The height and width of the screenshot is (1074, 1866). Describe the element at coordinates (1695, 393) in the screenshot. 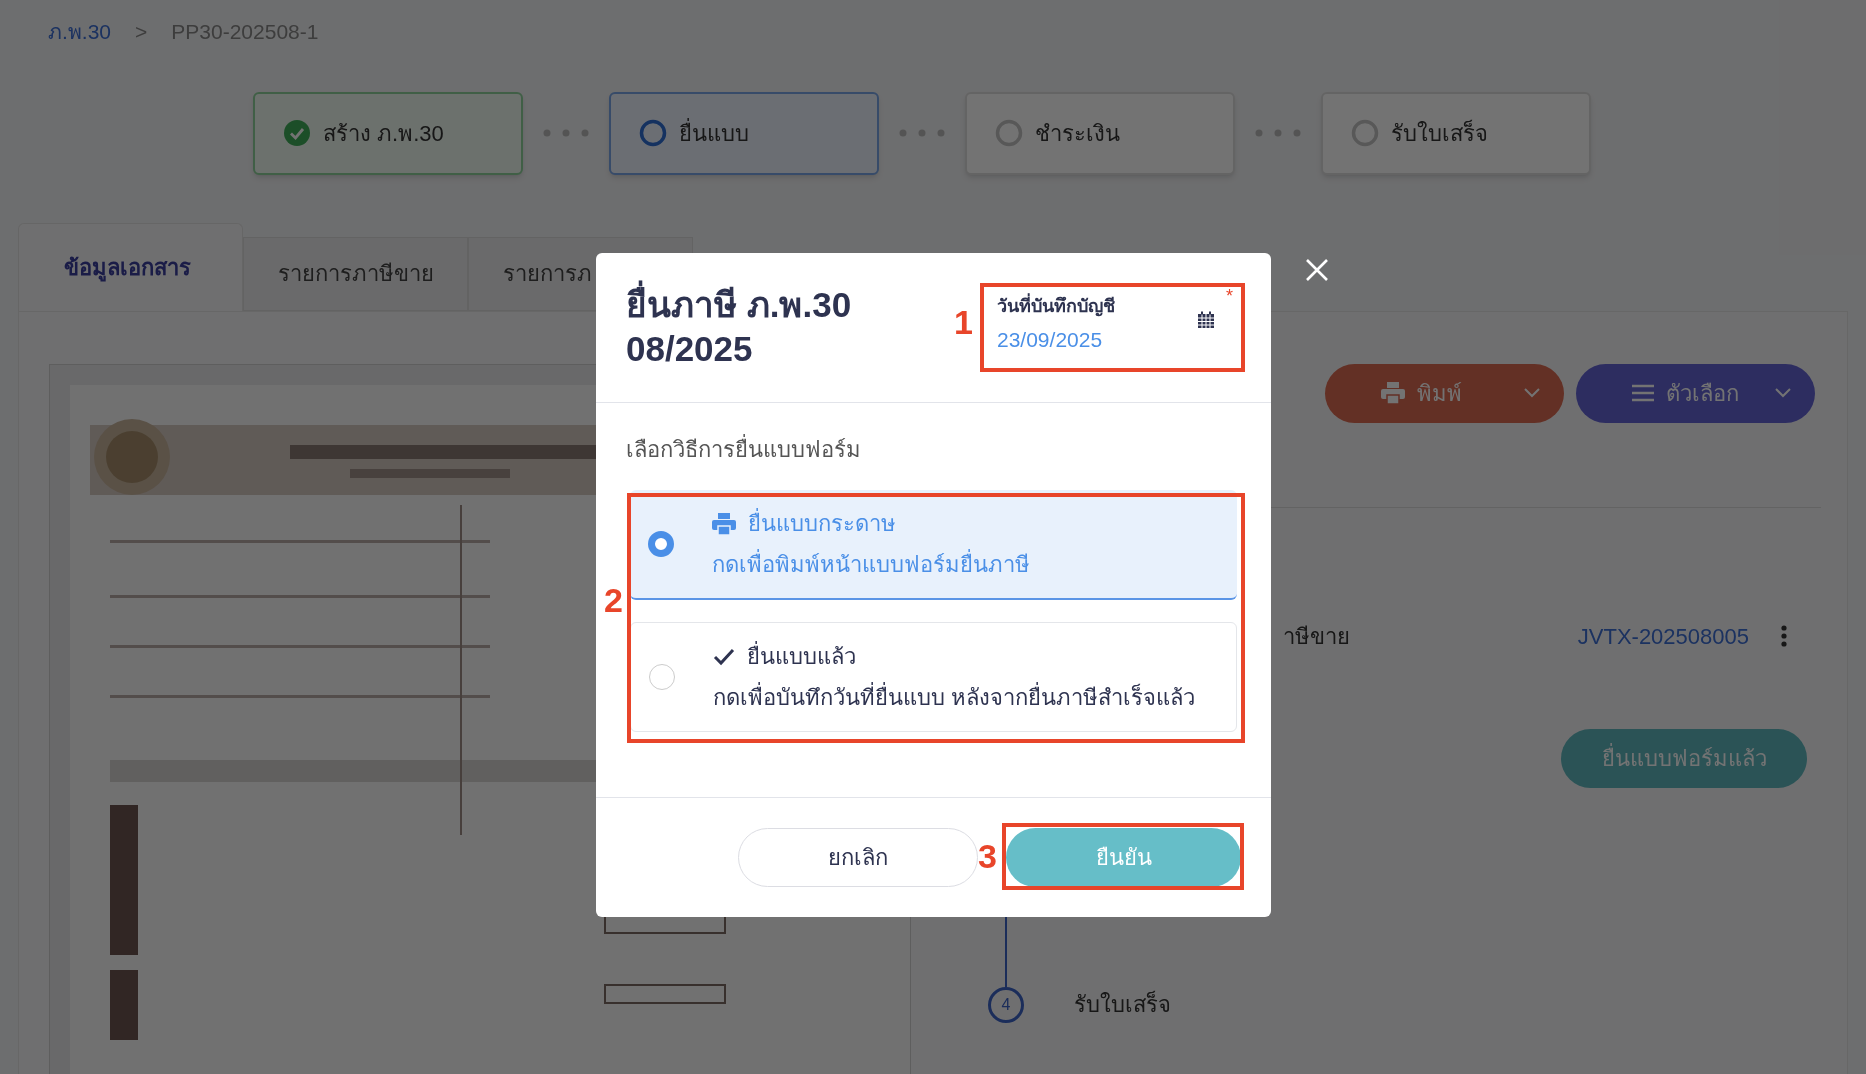

I see `options-button: ตัวเลือก` at that location.